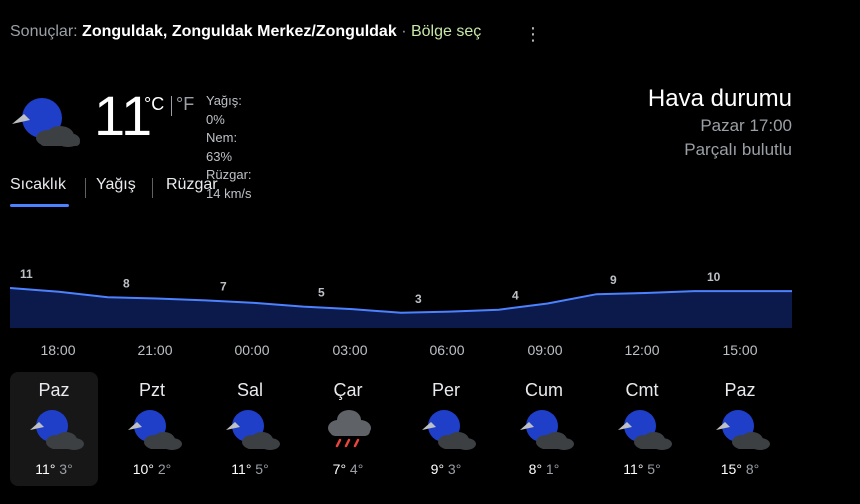 The image size is (860, 504). What do you see at coordinates (339, 469) in the screenshot?
I see `high-temperature: 7°` at bounding box center [339, 469].